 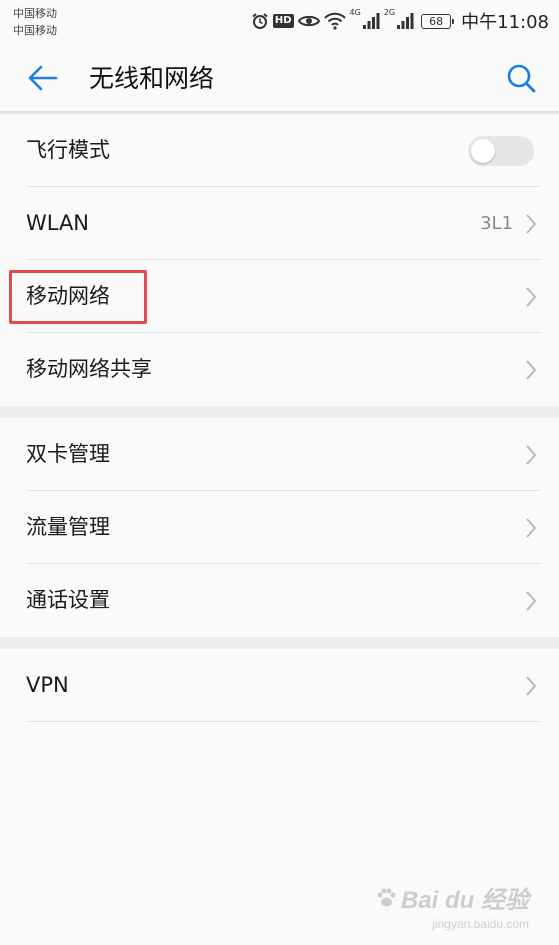 I want to click on airplane-mode-row: 飞行模式, so click(x=279, y=150).